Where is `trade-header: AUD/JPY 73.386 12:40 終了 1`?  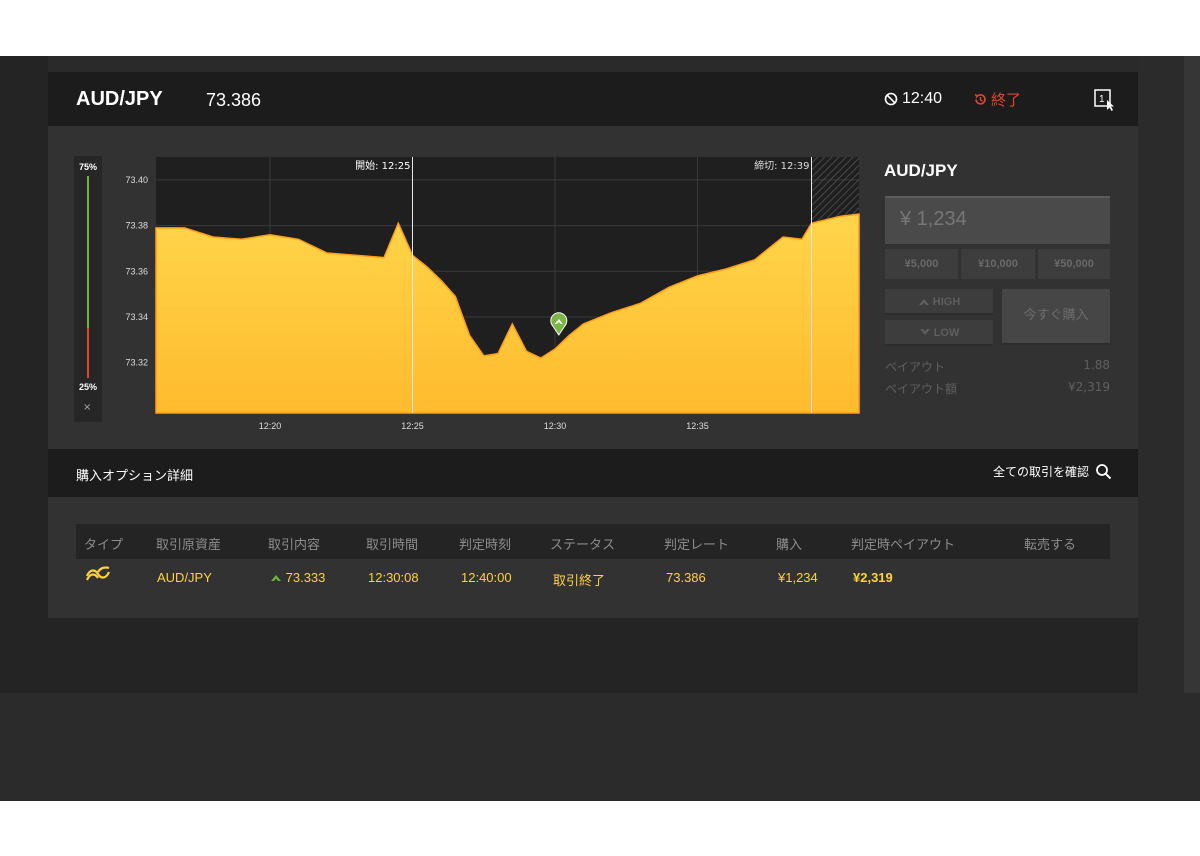 trade-header: AUD/JPY 73.386 12:40 終了 1 is located at coordinates (593, 99).